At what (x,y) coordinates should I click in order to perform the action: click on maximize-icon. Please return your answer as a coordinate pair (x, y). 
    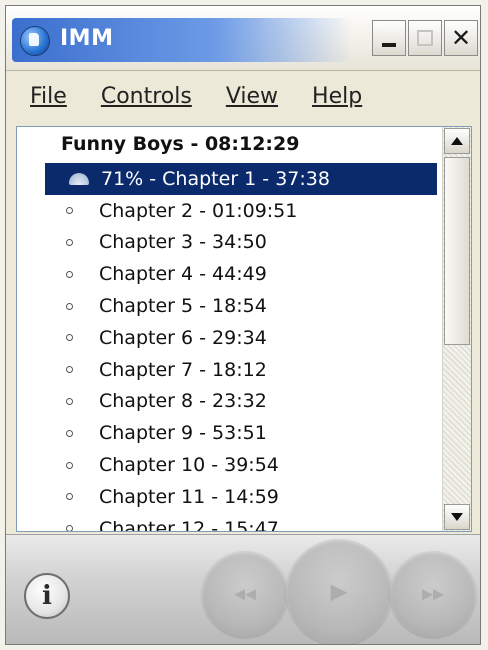
    Looking at the image, I should click on (425, 38).